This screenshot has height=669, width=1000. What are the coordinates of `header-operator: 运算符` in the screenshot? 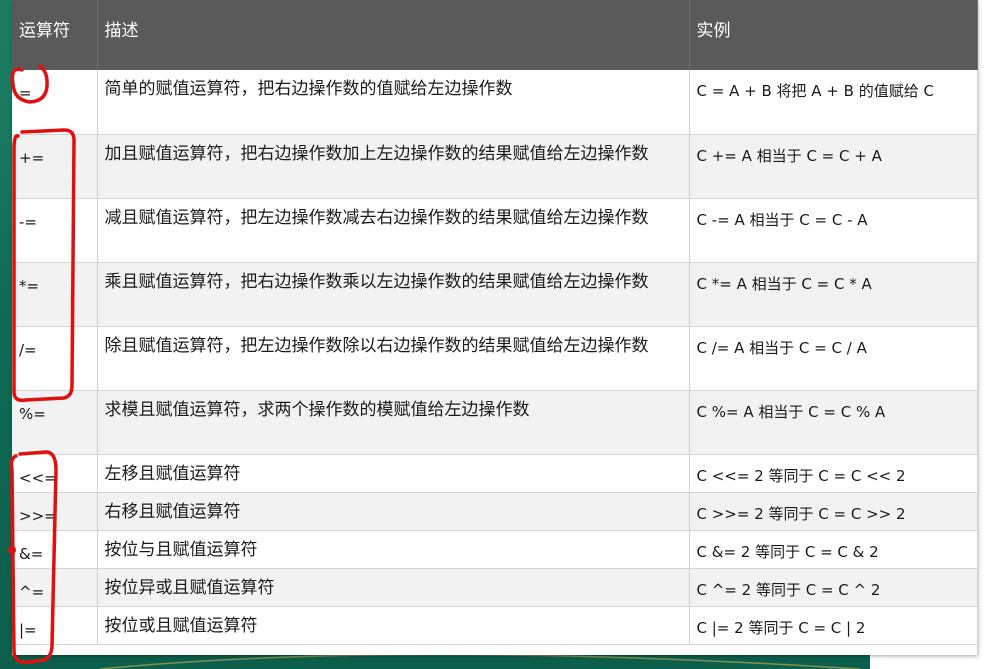 It's located at (55, 35).